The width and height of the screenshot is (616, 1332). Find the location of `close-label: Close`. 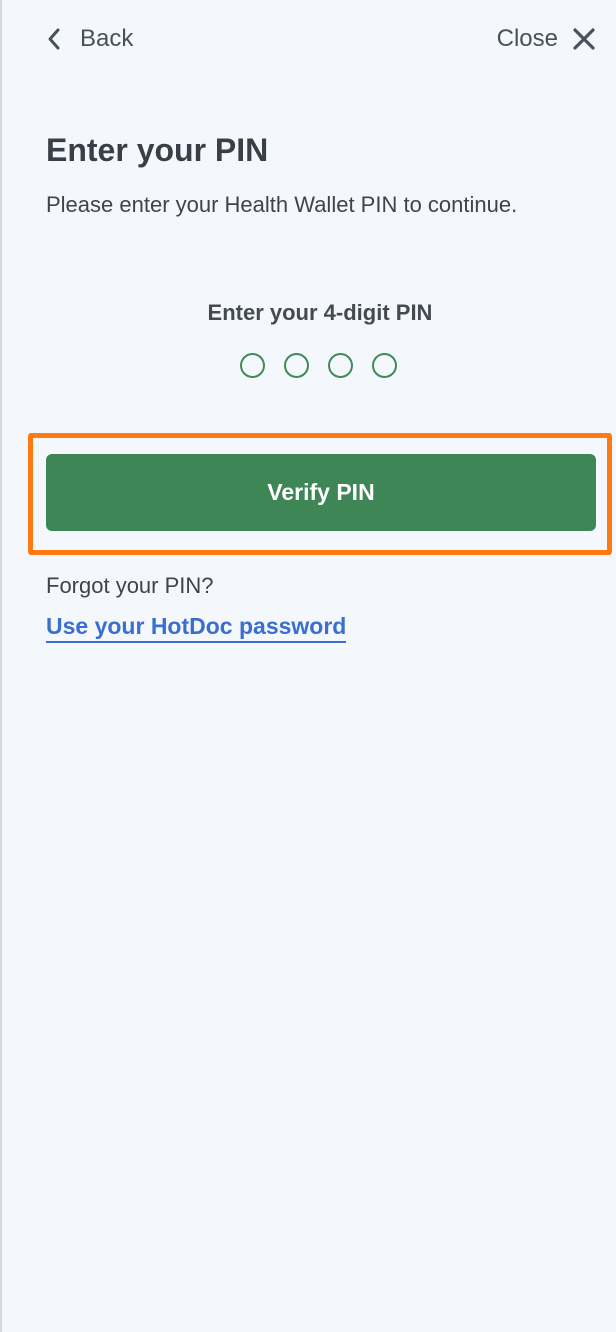

close-label: Close is located at coordinates (527, 38).